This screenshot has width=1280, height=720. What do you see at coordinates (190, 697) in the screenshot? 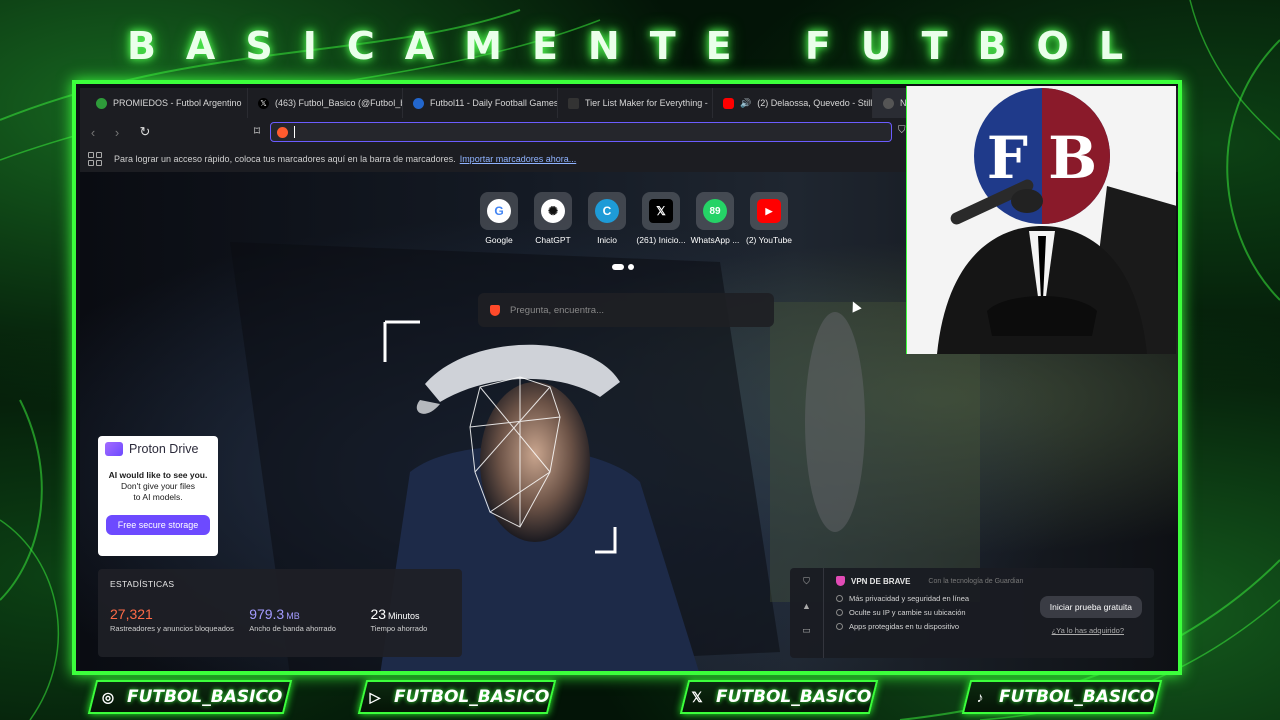
I see `social-instagram: ◎ FUTBOL_BASICO` at bounding box center [190, 697].